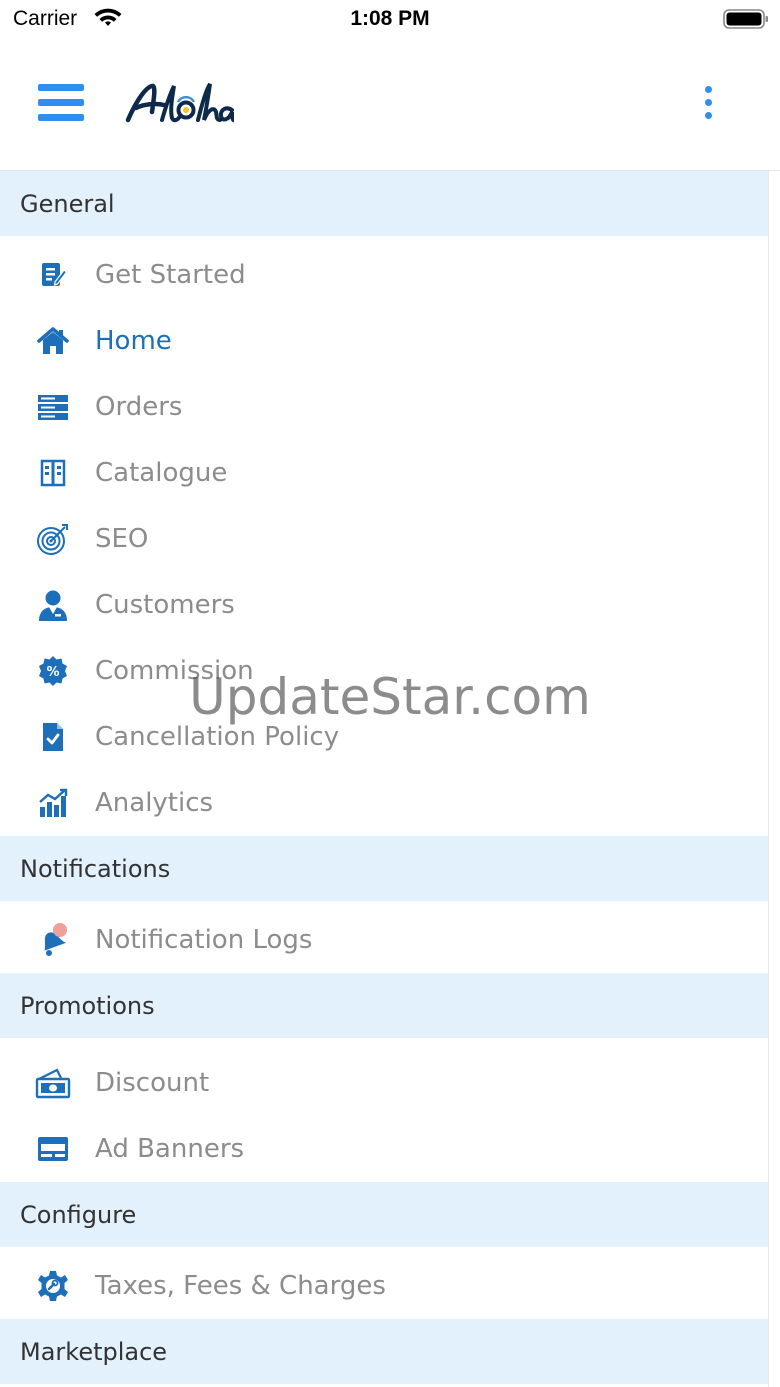 The width and height of the screenshot is (780, 1387). Describe the element at coordinates (217, 737) in the screenshot. I see `menu-item-label: Cancellation Policy` at that location.